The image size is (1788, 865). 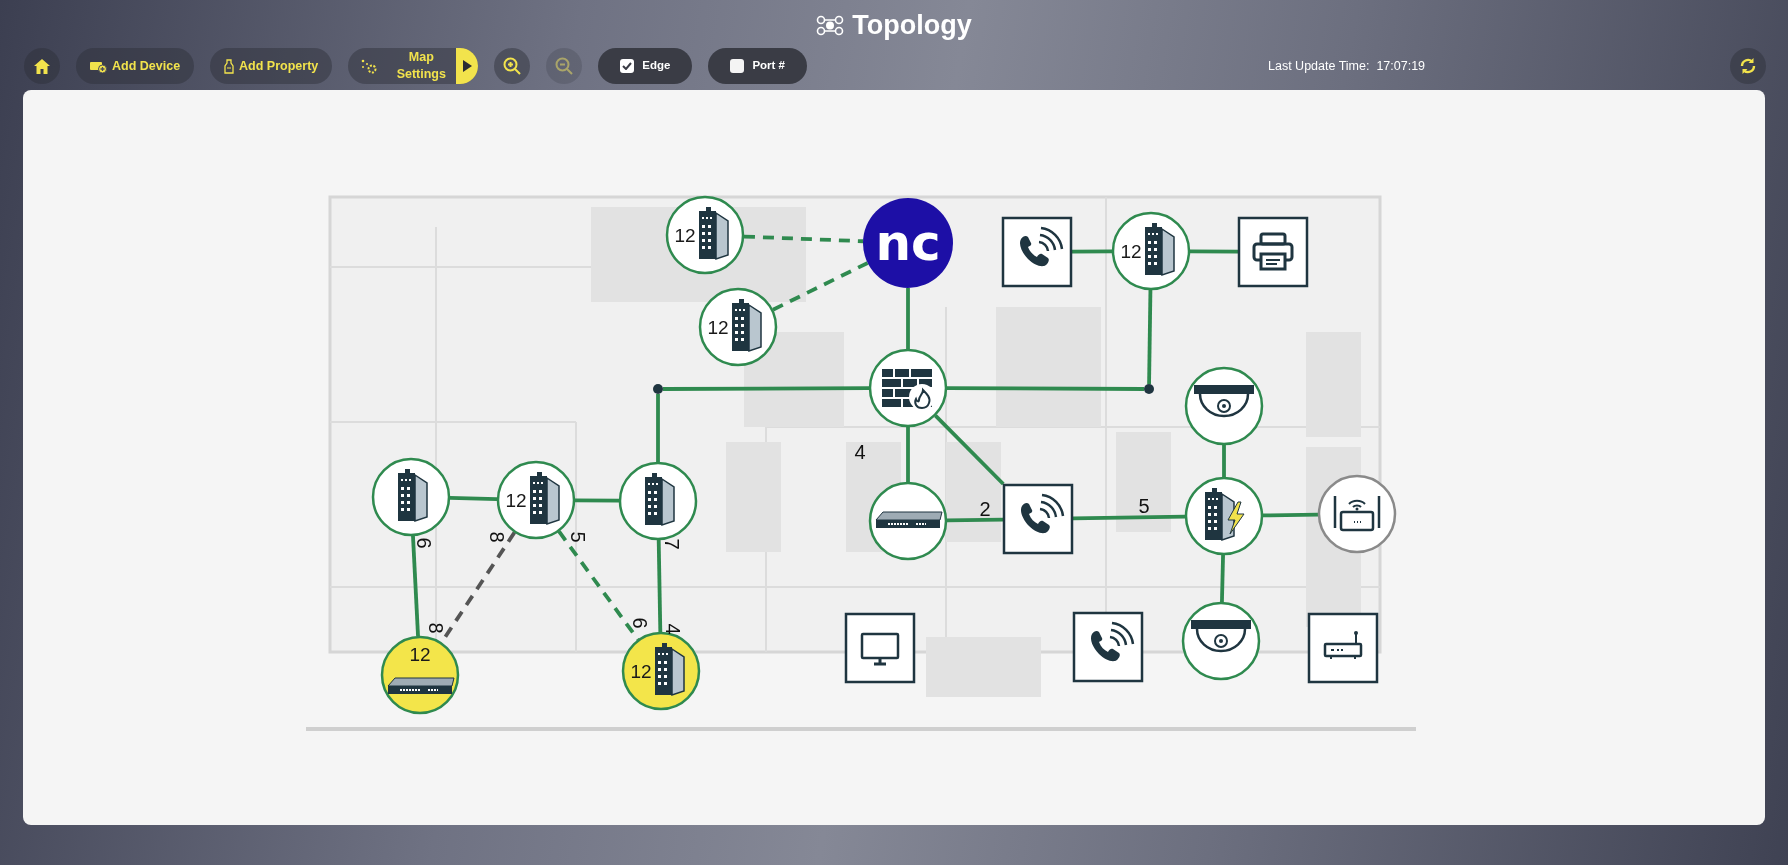 I want to click on refresh-icon, so click(x=1748, y=66).